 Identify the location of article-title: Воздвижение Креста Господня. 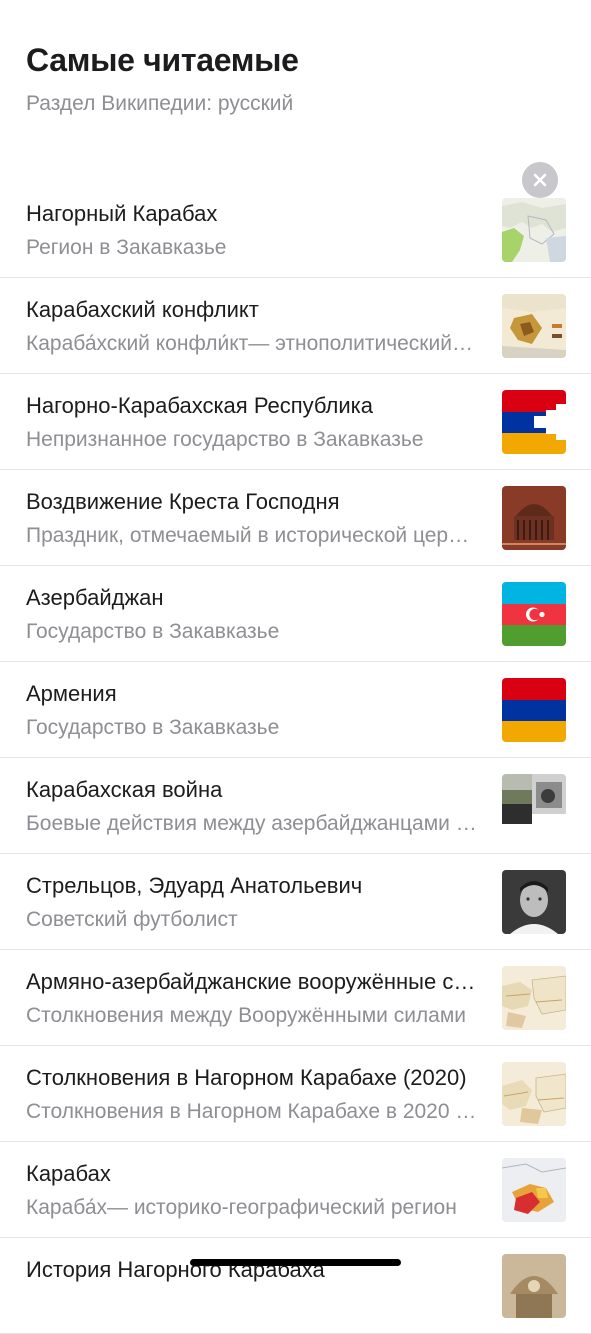
(183, 501).